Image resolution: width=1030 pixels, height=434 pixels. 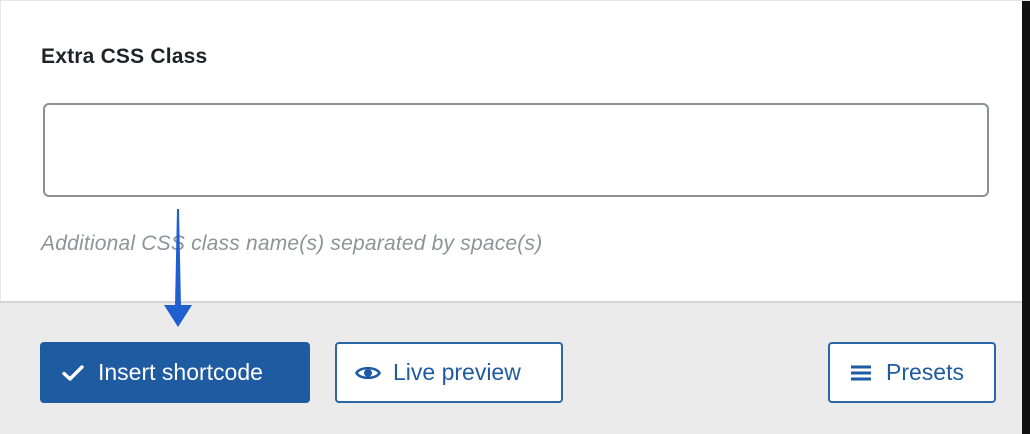 I want to click on live-preview-button: Live preview, so click(x=449, y=372).